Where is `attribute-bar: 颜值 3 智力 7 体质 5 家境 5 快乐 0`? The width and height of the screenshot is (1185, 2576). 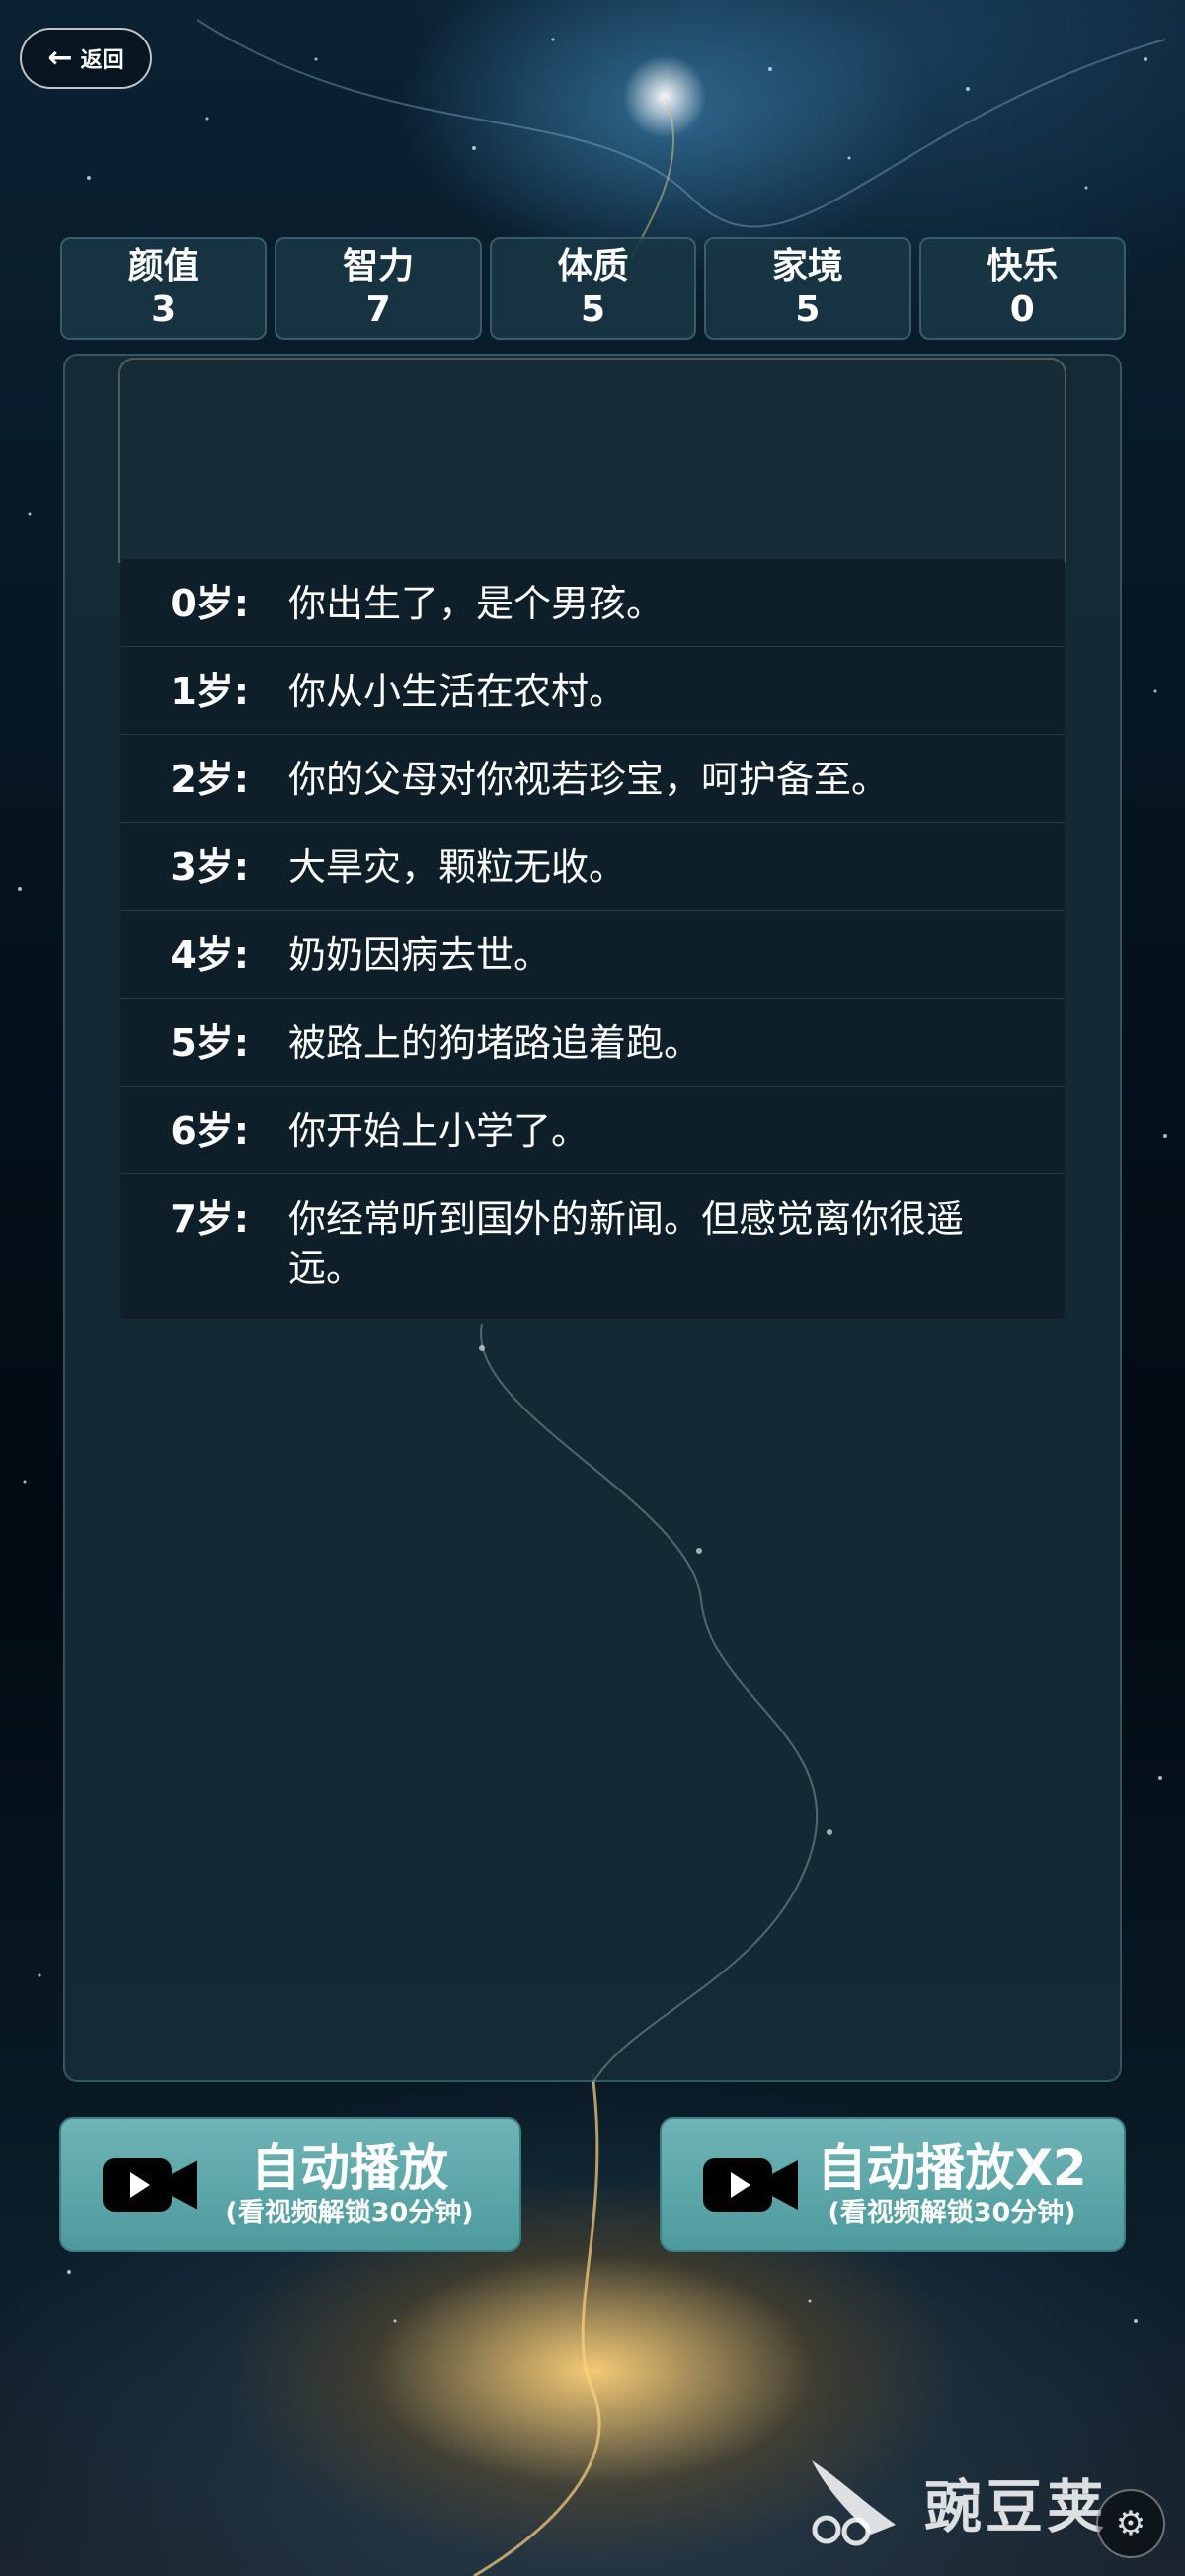
attribute-bar: 颜值 3 智力 7 体质 5 家境 5 快乐 0 is located at coordinates (594, 288).